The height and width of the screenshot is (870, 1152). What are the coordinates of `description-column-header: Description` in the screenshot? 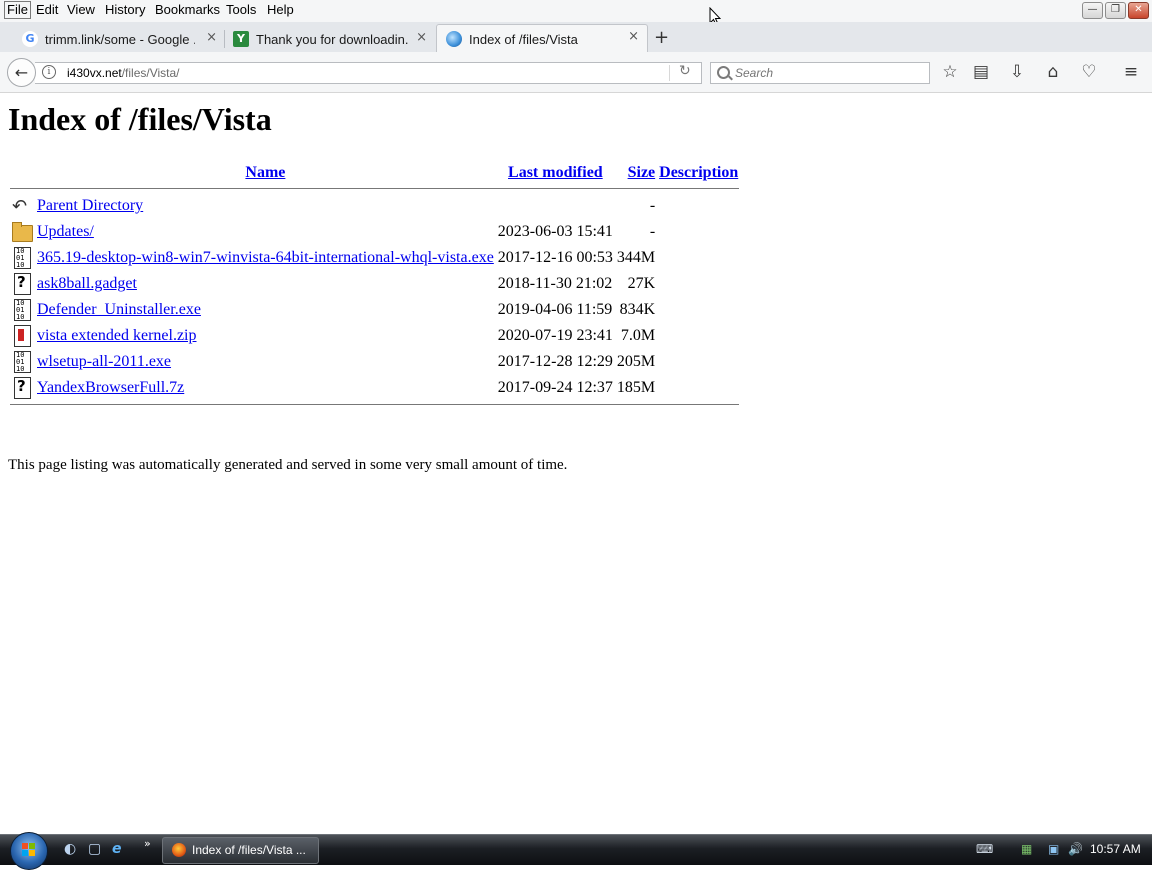 It's located at (698, 173).